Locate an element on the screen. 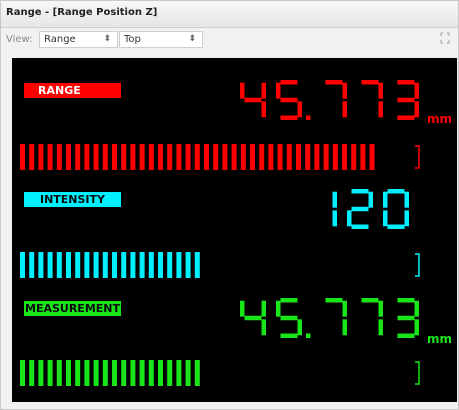 The height and width of the screenshot is (410, 459). position-select-value: Top is located at coordinates (132, 39).